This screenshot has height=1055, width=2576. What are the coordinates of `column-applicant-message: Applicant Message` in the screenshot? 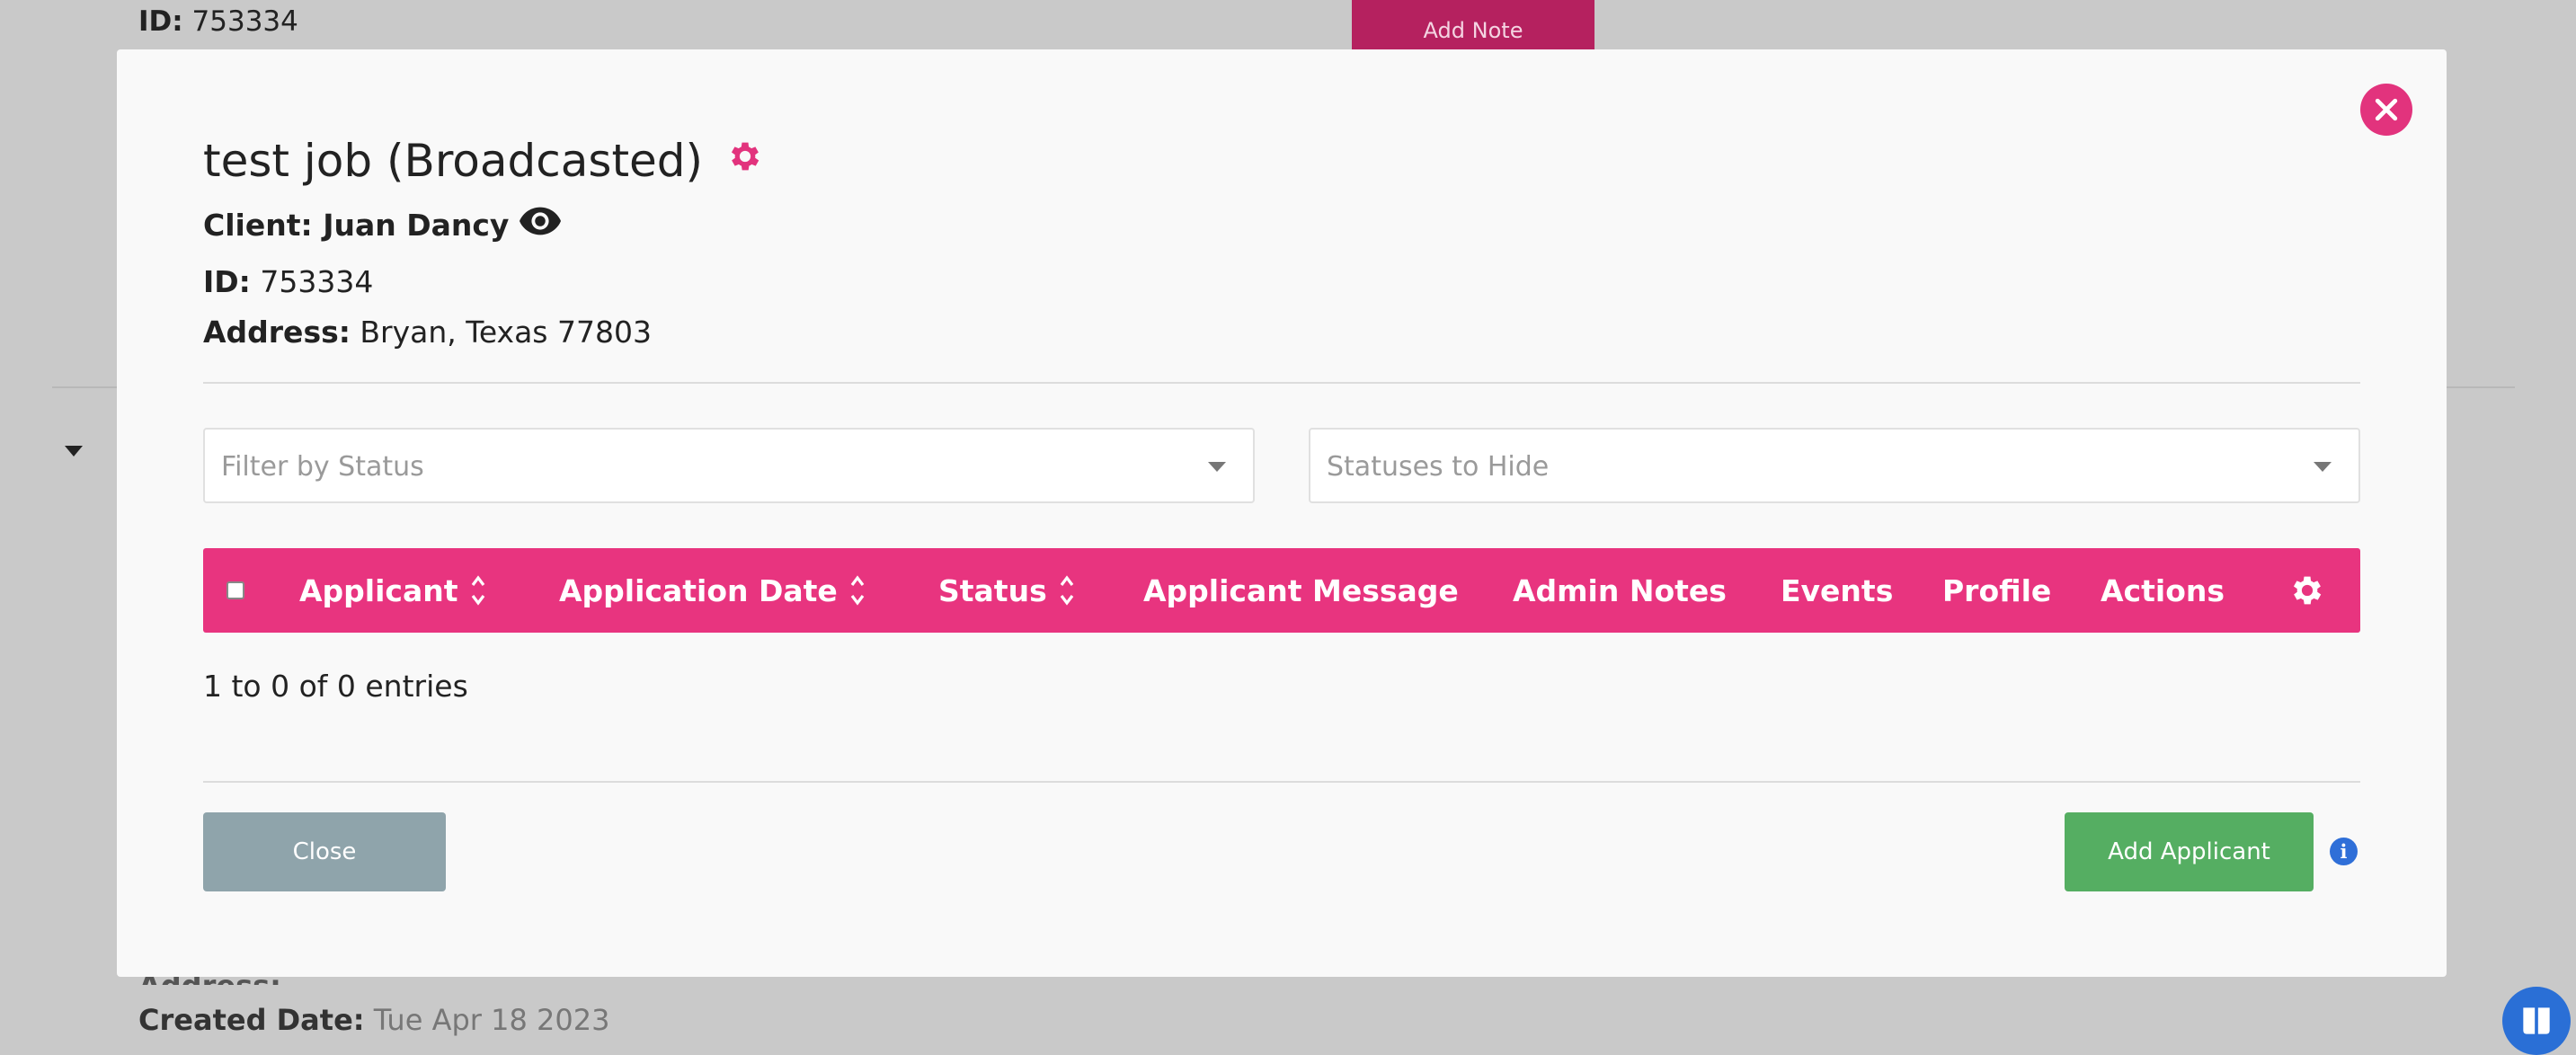 It's located at (1301, 590).